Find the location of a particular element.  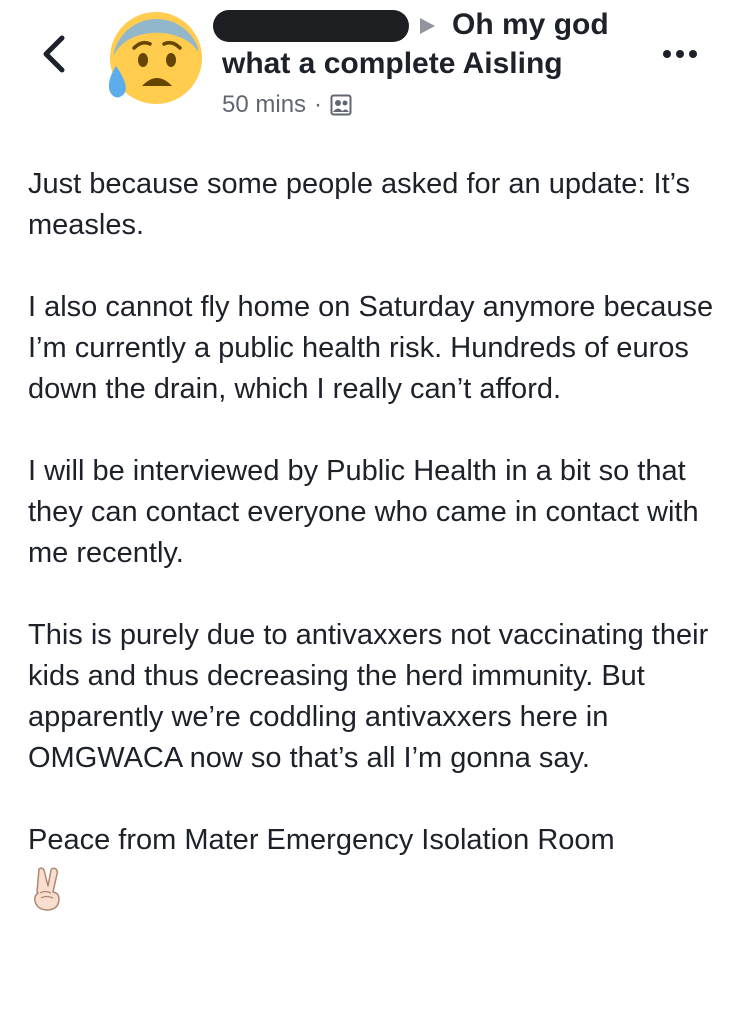

anxious-face-with-sweat-emoji is located at coordinates (154, 58).